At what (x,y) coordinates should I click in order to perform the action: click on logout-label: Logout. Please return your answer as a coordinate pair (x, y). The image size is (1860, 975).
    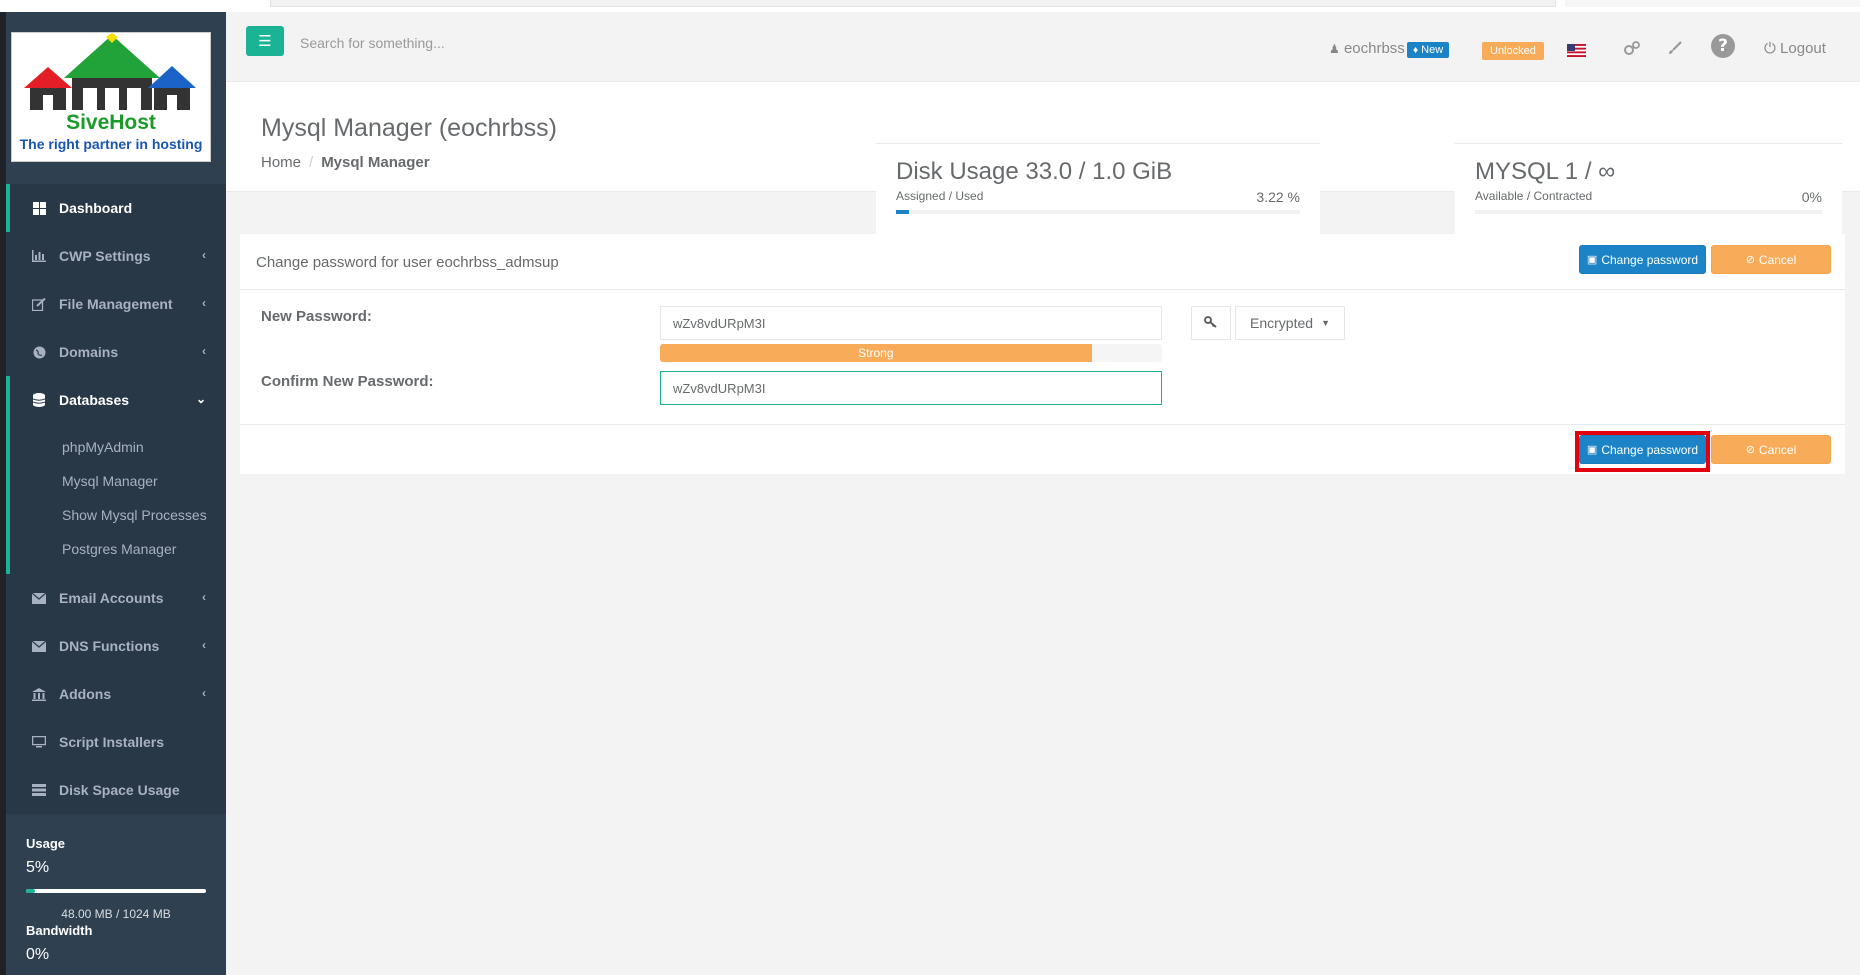
    Looking at the image, I should click on (1803, 48).